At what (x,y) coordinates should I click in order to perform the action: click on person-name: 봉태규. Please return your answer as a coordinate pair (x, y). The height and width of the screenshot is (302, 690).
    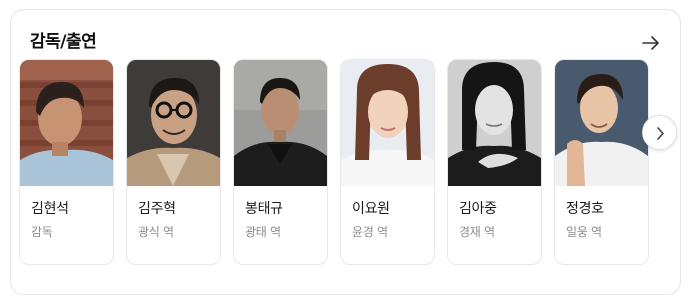
    Looking at the image, I should click on (264, 209).